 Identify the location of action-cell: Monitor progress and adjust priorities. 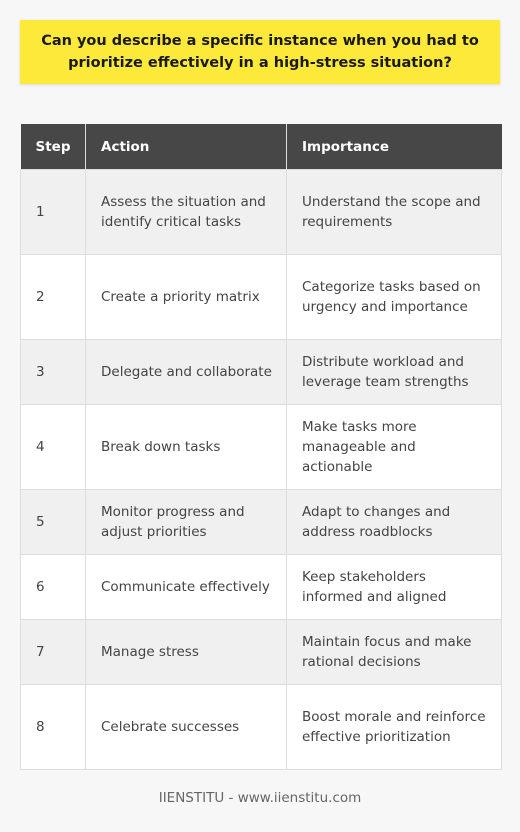
(186, 522).